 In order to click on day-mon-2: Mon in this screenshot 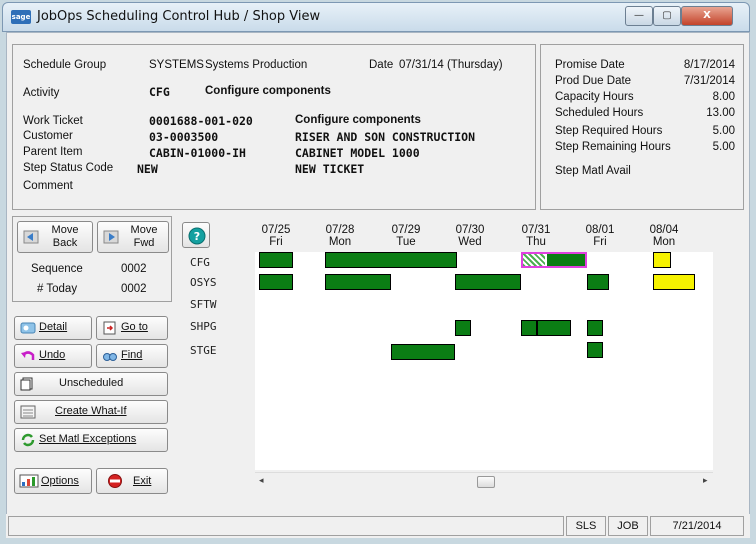, I will do `click(664, 242)`.